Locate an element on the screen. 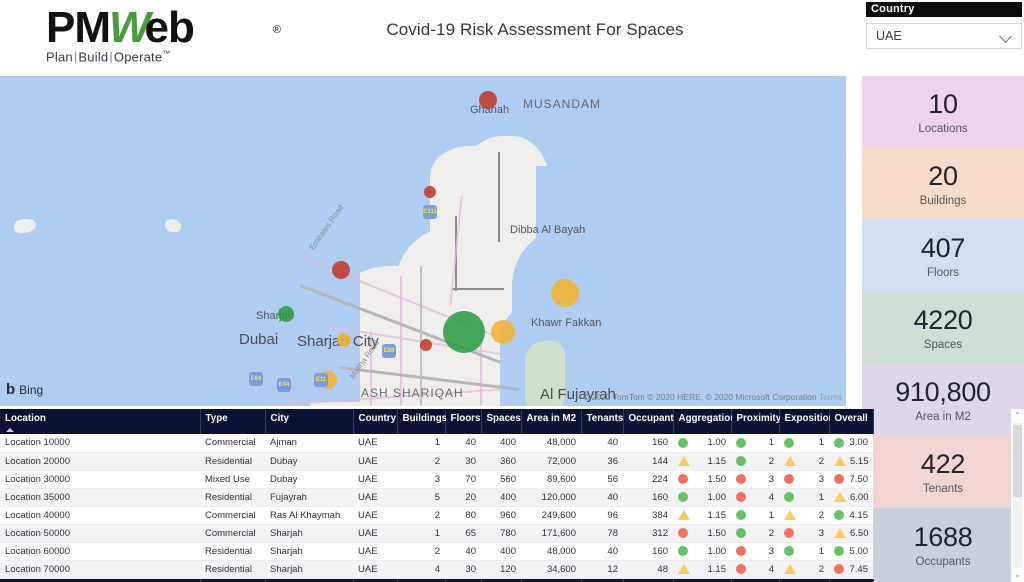  map-label-0: MUSANDAM is located at coordinates (562, 104).